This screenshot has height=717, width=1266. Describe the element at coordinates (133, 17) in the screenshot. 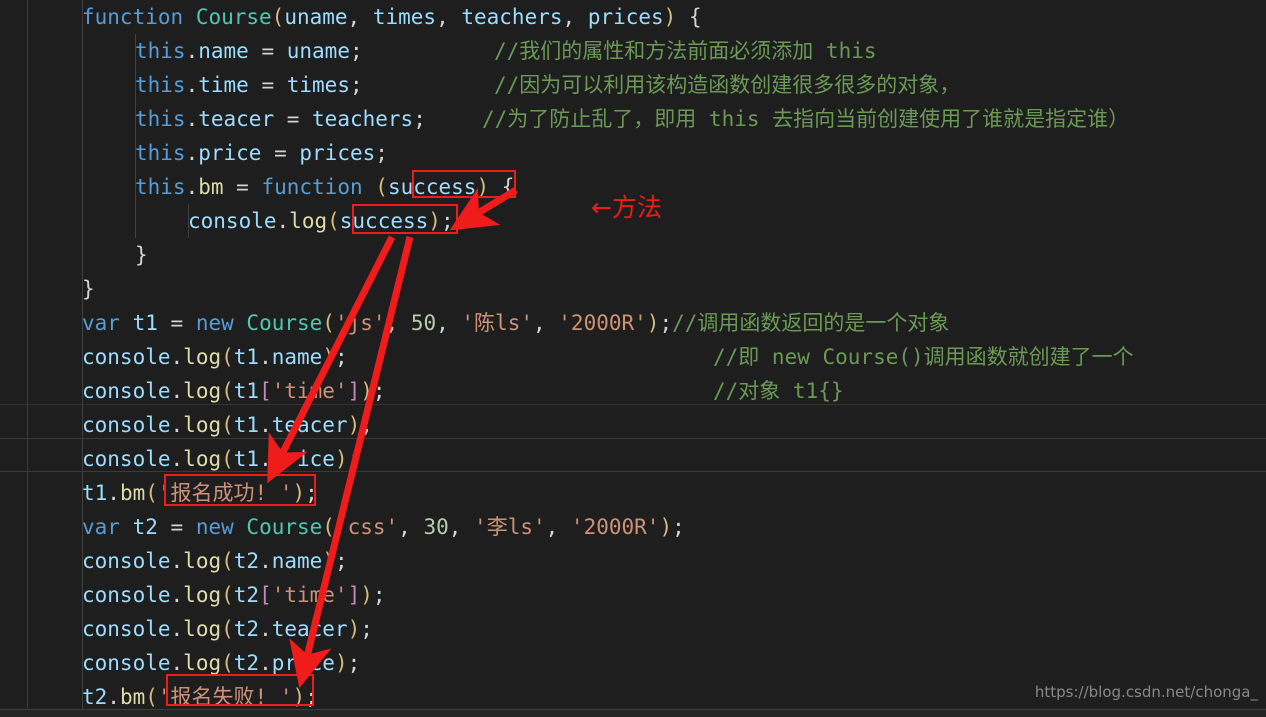

I see `token-keyword-function: function` at that location.